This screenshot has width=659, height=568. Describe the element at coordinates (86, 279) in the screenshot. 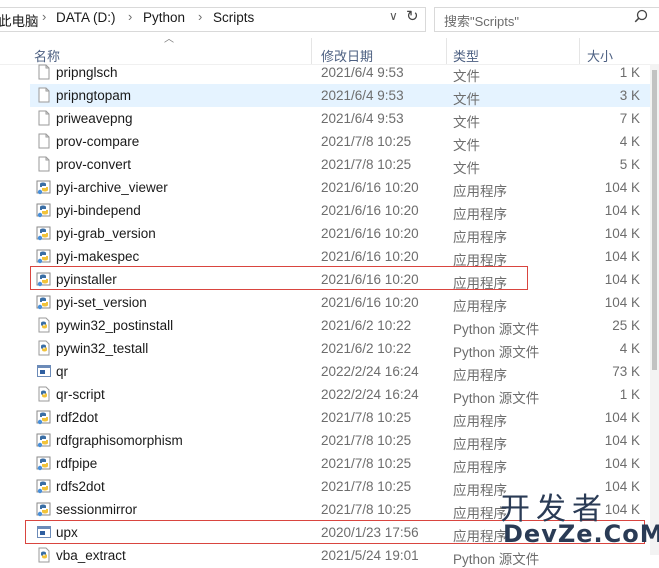

I see `file-name: pyinstaller` at that location.